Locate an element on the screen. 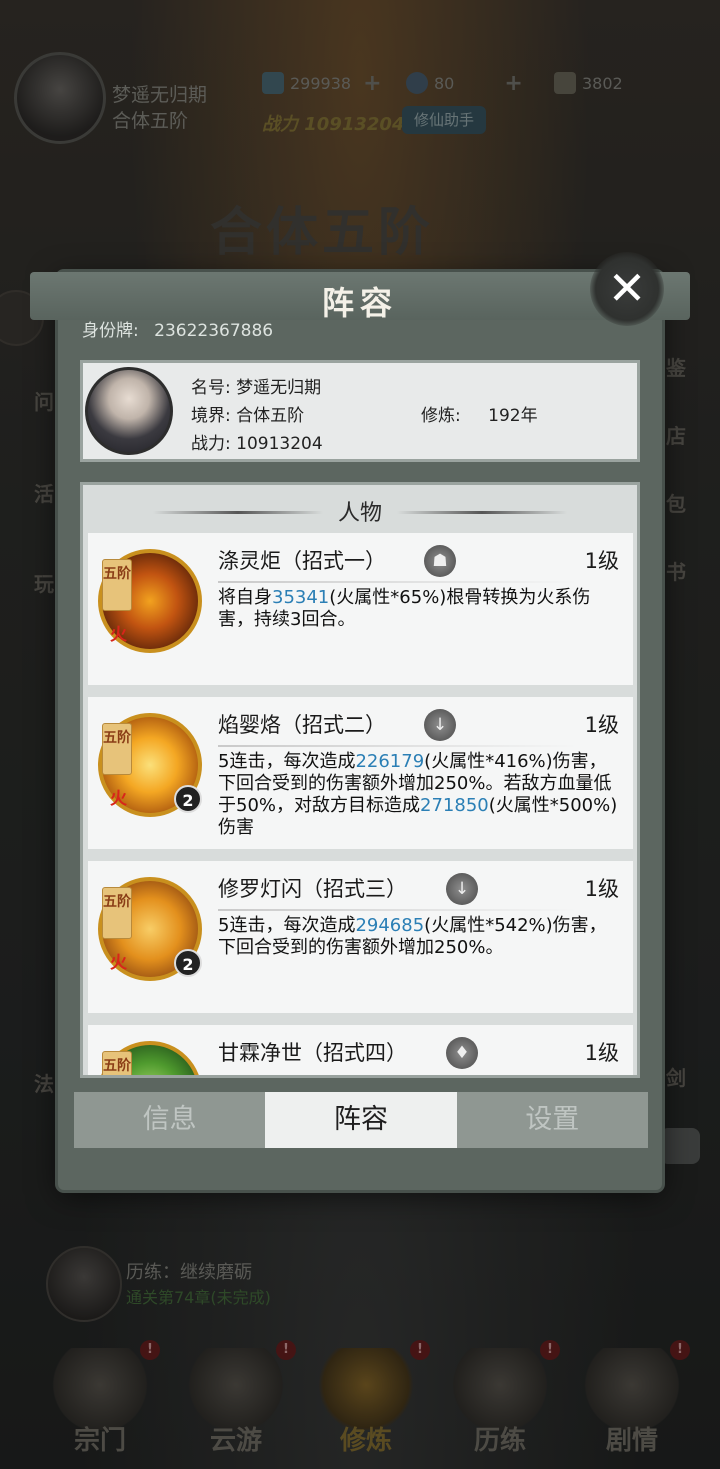  profile-card: 名号: 梦遥无归期 境界: 合体五阶 修炼: 192年 战力: 10913204 is located at coordinates (360, 411).